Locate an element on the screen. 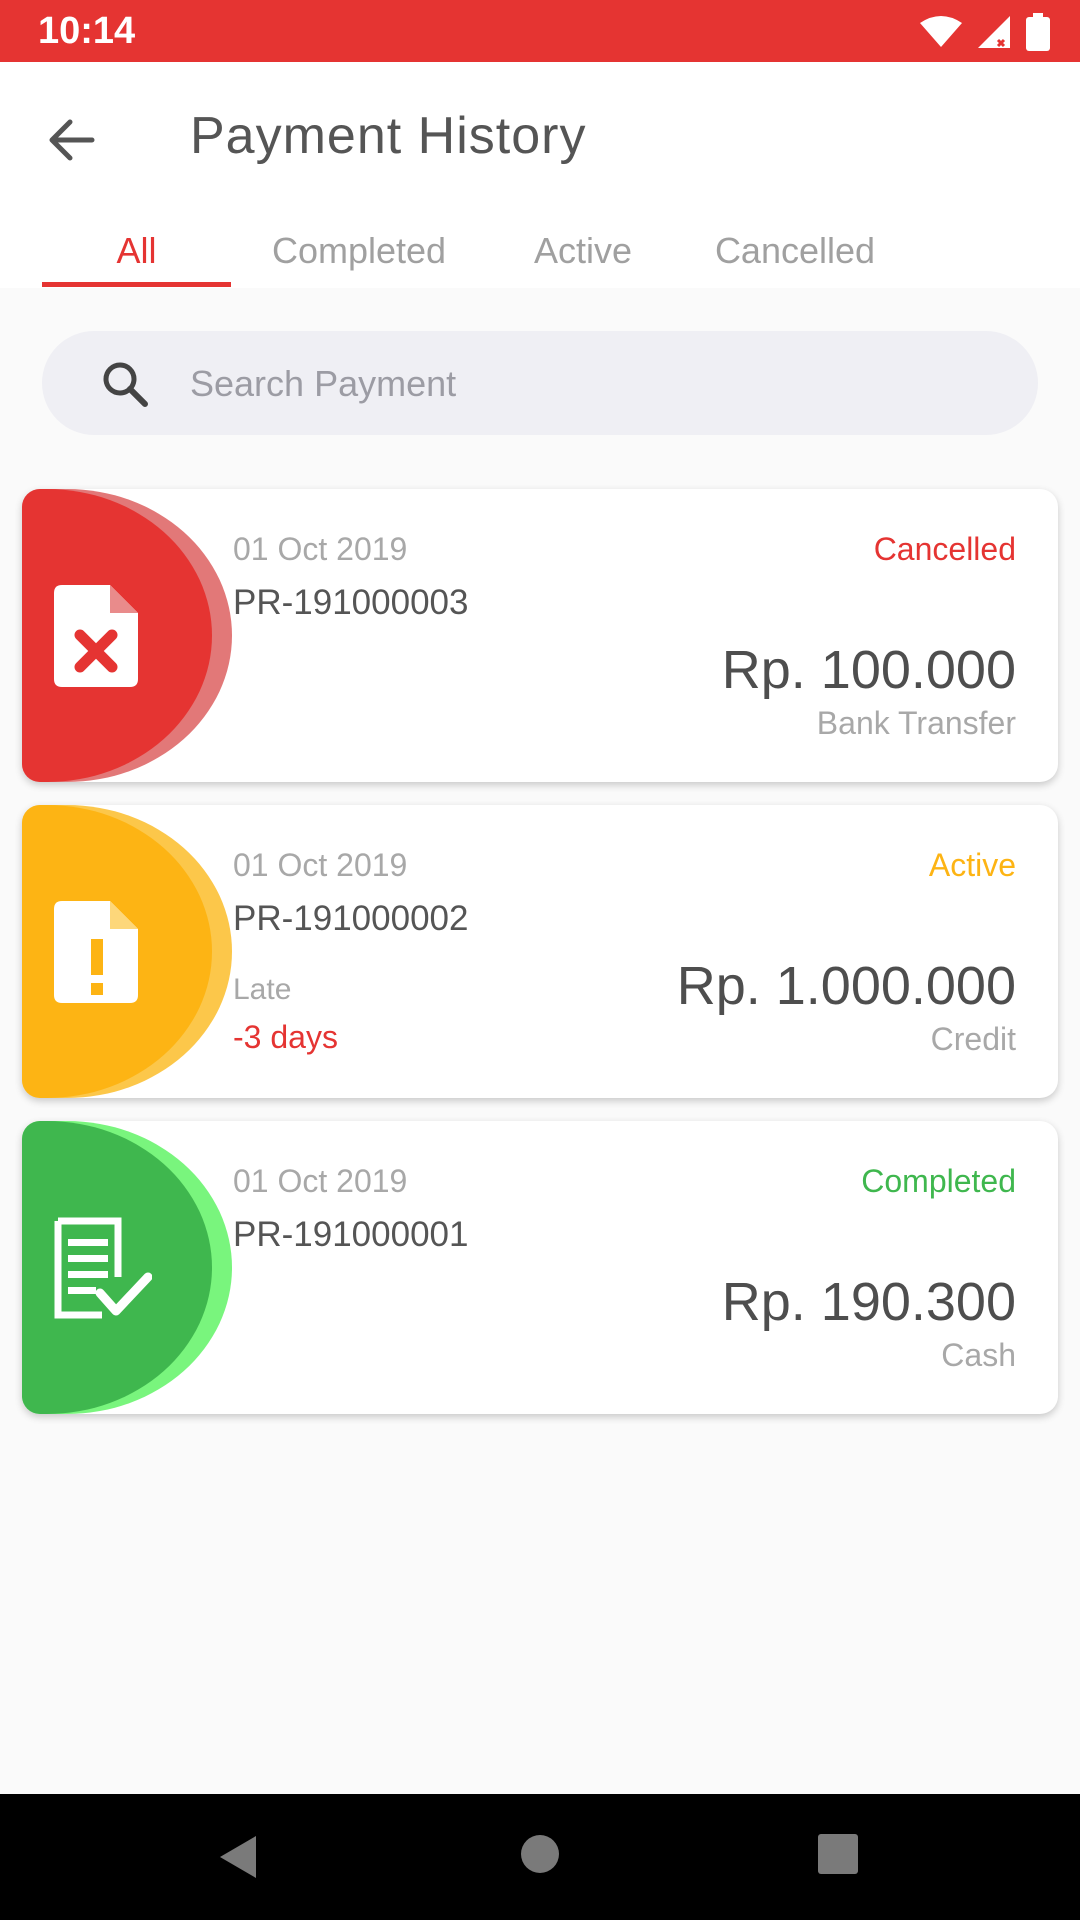 The image size is (1080, 1920). payment-amount: Rp. 100.000 is located at coordinates (868, 670).